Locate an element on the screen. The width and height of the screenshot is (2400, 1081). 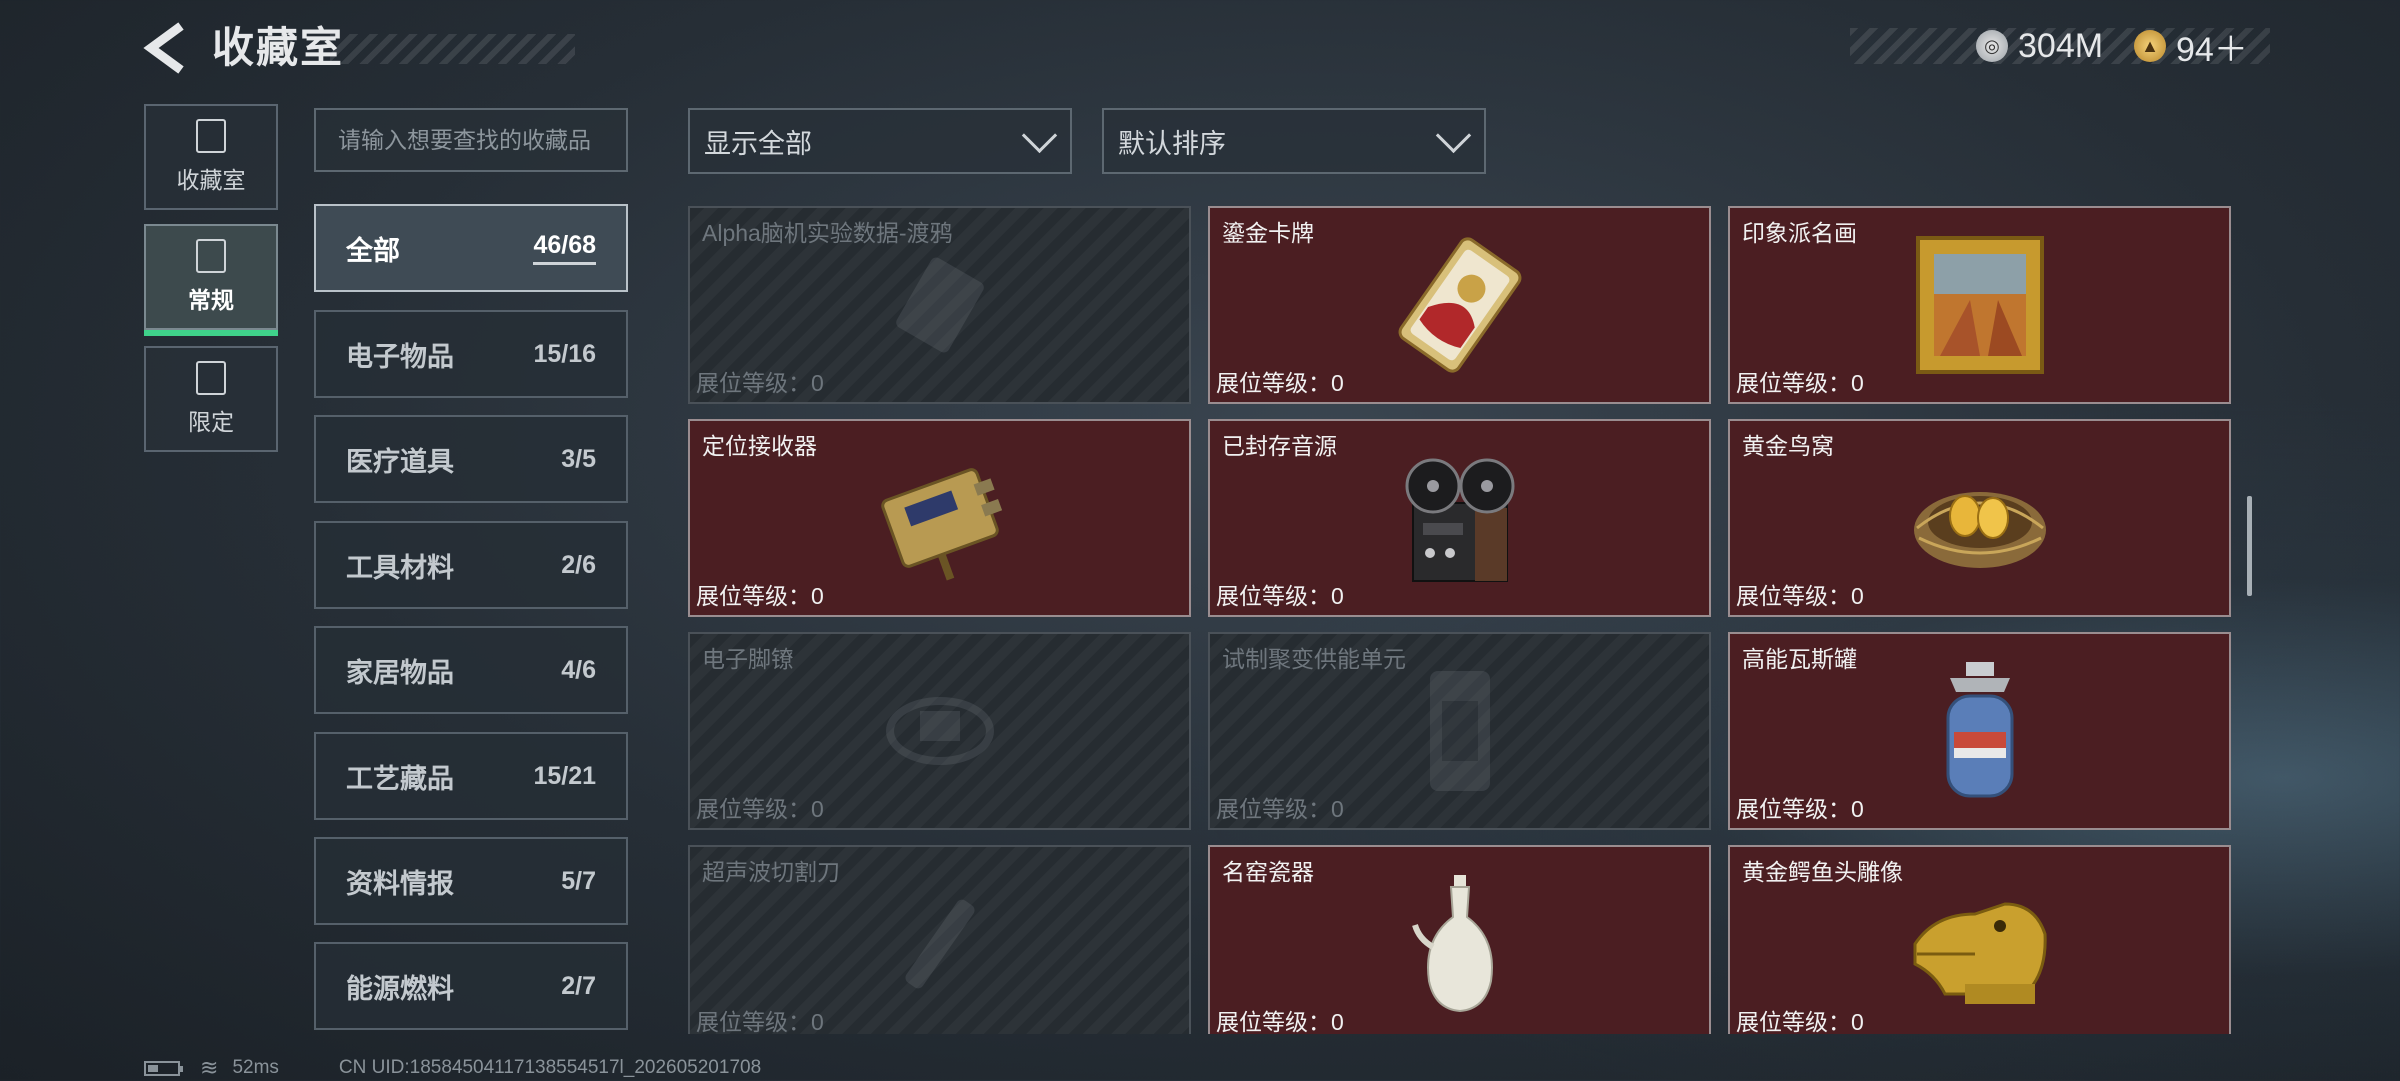
wifi-icon: ≋ is located at coordinates (209, 1067).